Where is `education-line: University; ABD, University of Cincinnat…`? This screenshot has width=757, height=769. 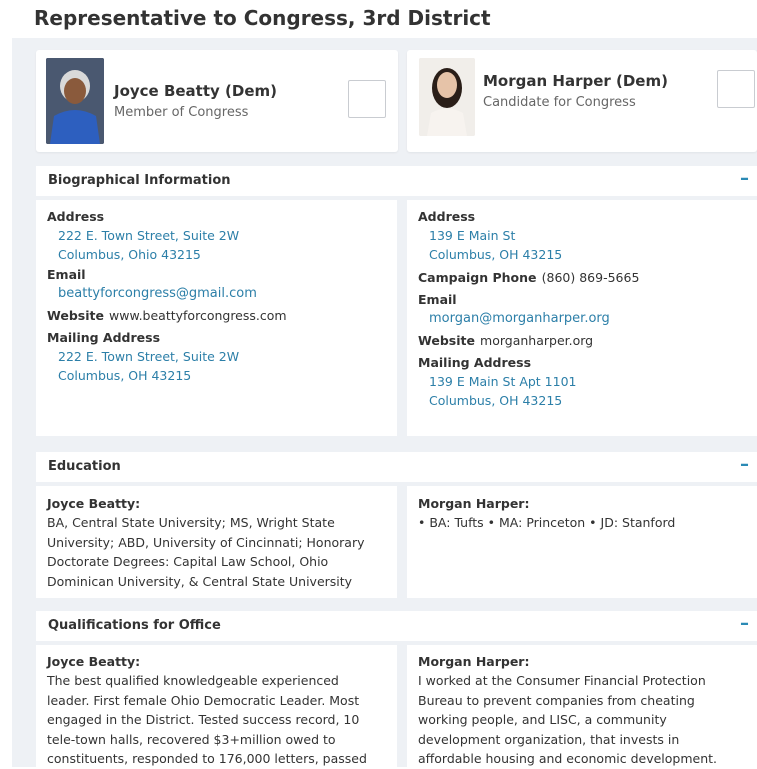 education-line: University; ABD, University of Cincinnat… is located at coordinates (206, 542).